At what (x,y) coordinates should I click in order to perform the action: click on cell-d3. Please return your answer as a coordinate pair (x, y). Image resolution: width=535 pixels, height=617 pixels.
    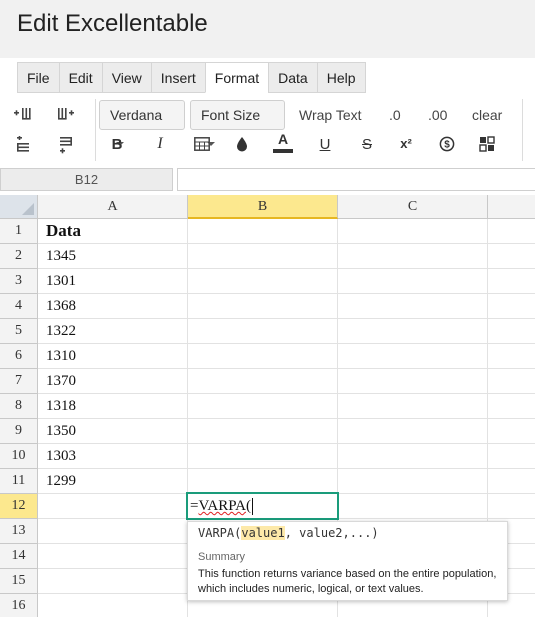
    Looking at the image, I should click on (511, 281).